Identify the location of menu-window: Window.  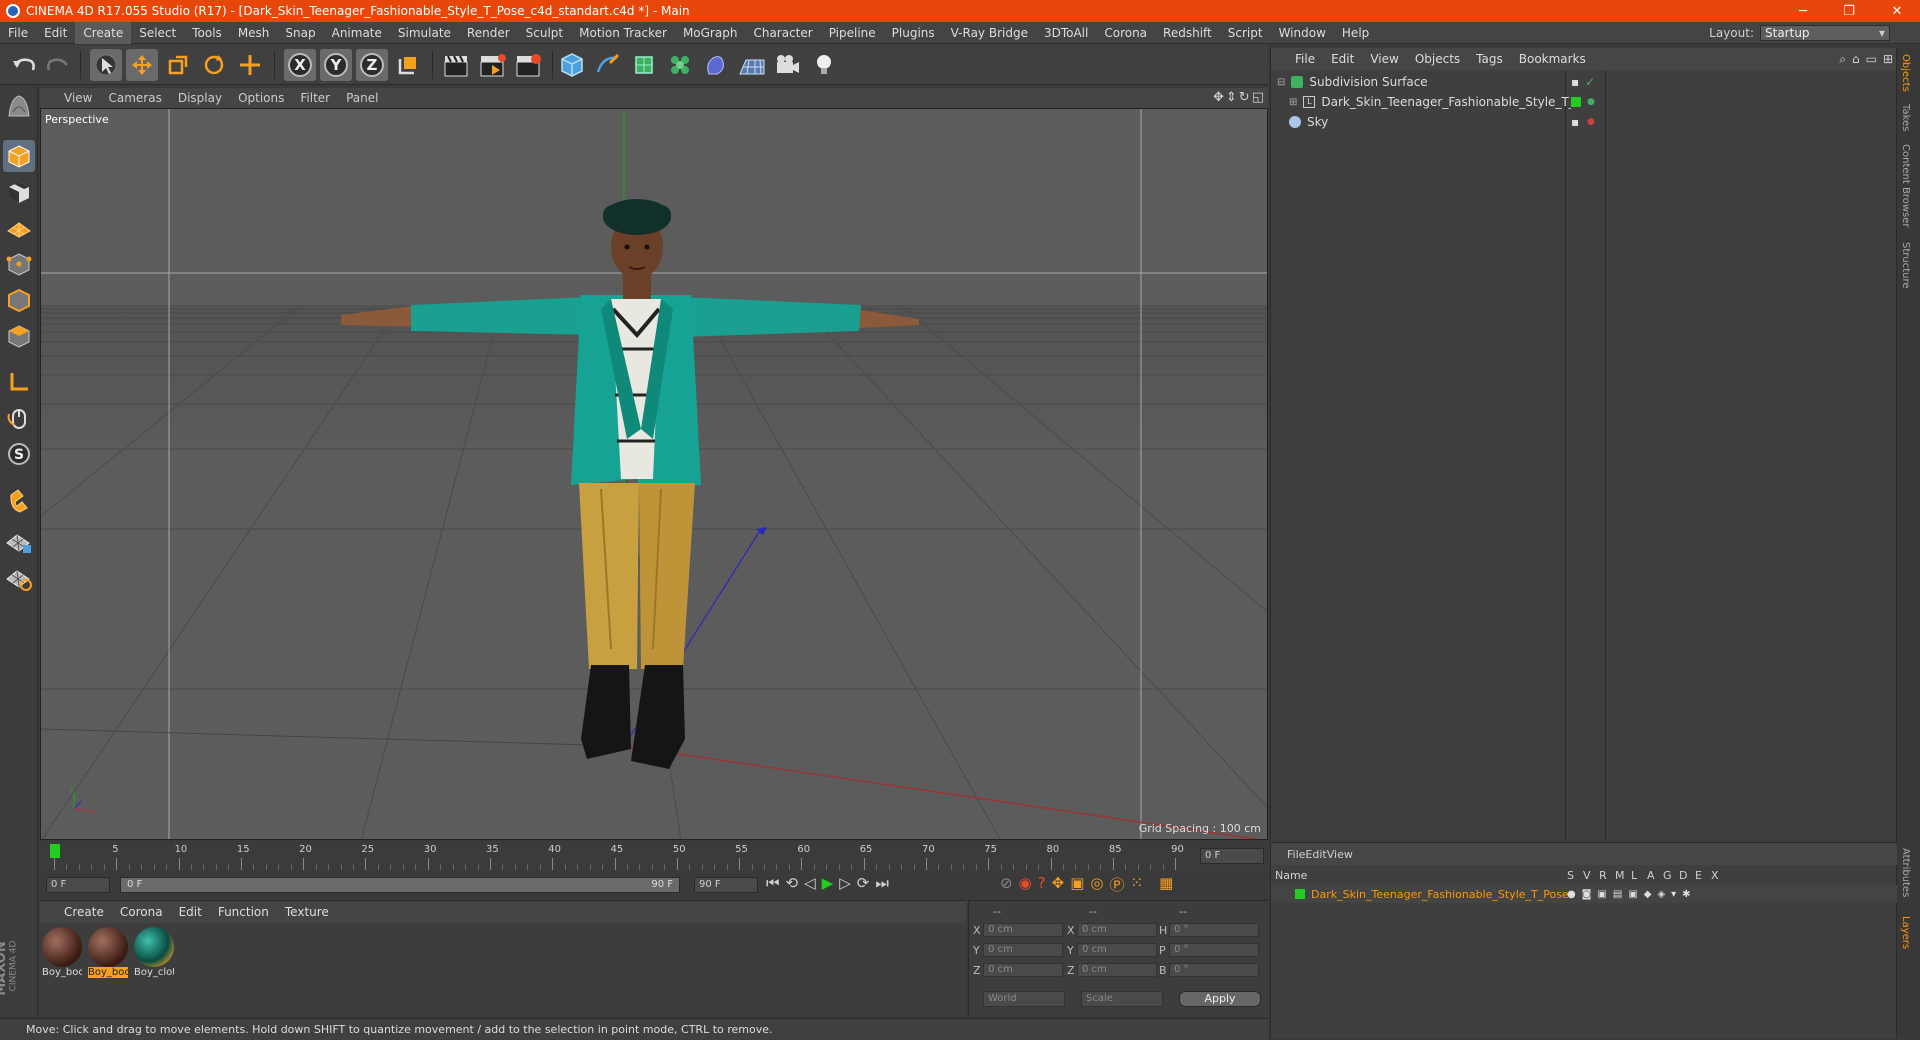
(1302, 33).